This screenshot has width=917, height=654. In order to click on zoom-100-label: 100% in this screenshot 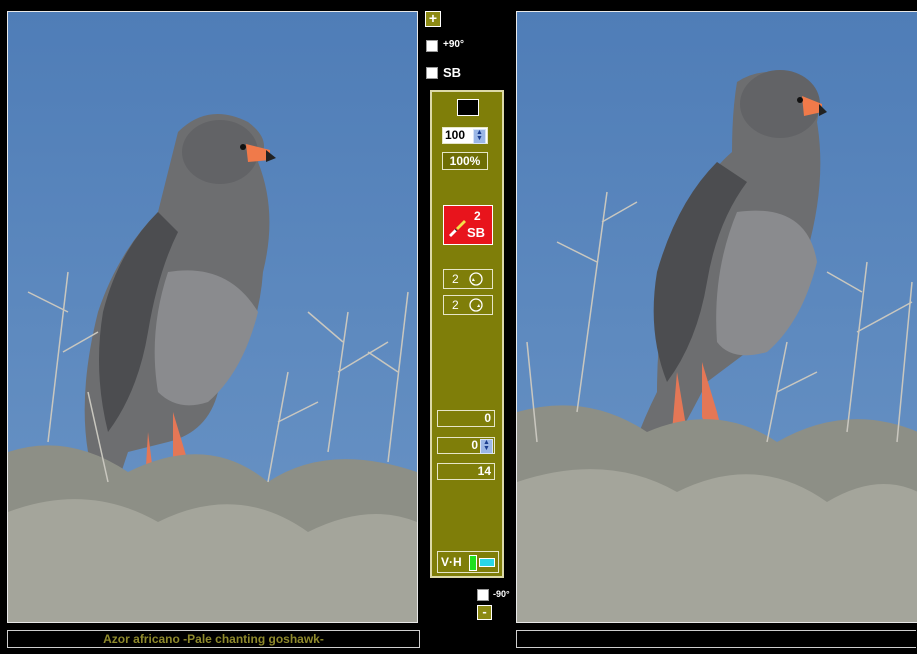, I will do `click(465, 161)`.